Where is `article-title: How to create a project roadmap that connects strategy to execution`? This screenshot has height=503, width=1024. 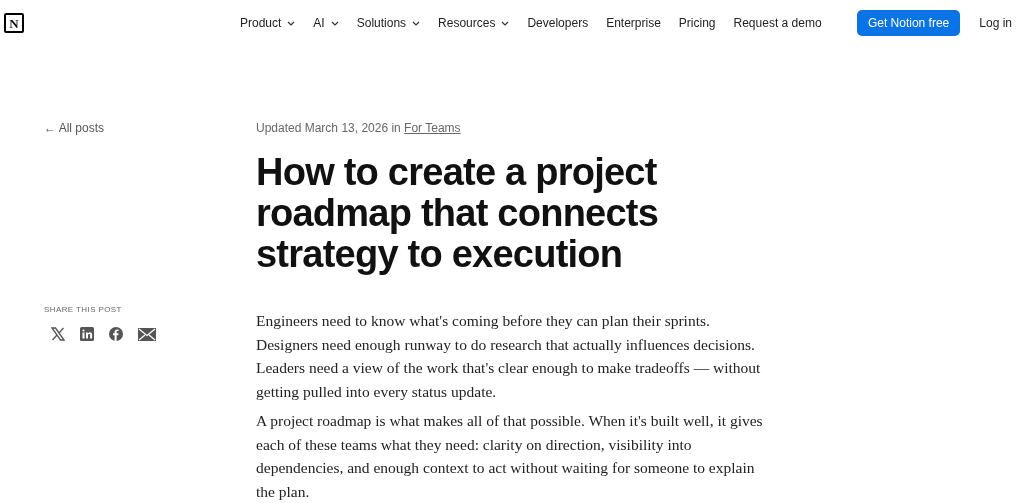 article-title: How to create a project roadmap that connects strategy to execution is located at coordinates (458, 213).